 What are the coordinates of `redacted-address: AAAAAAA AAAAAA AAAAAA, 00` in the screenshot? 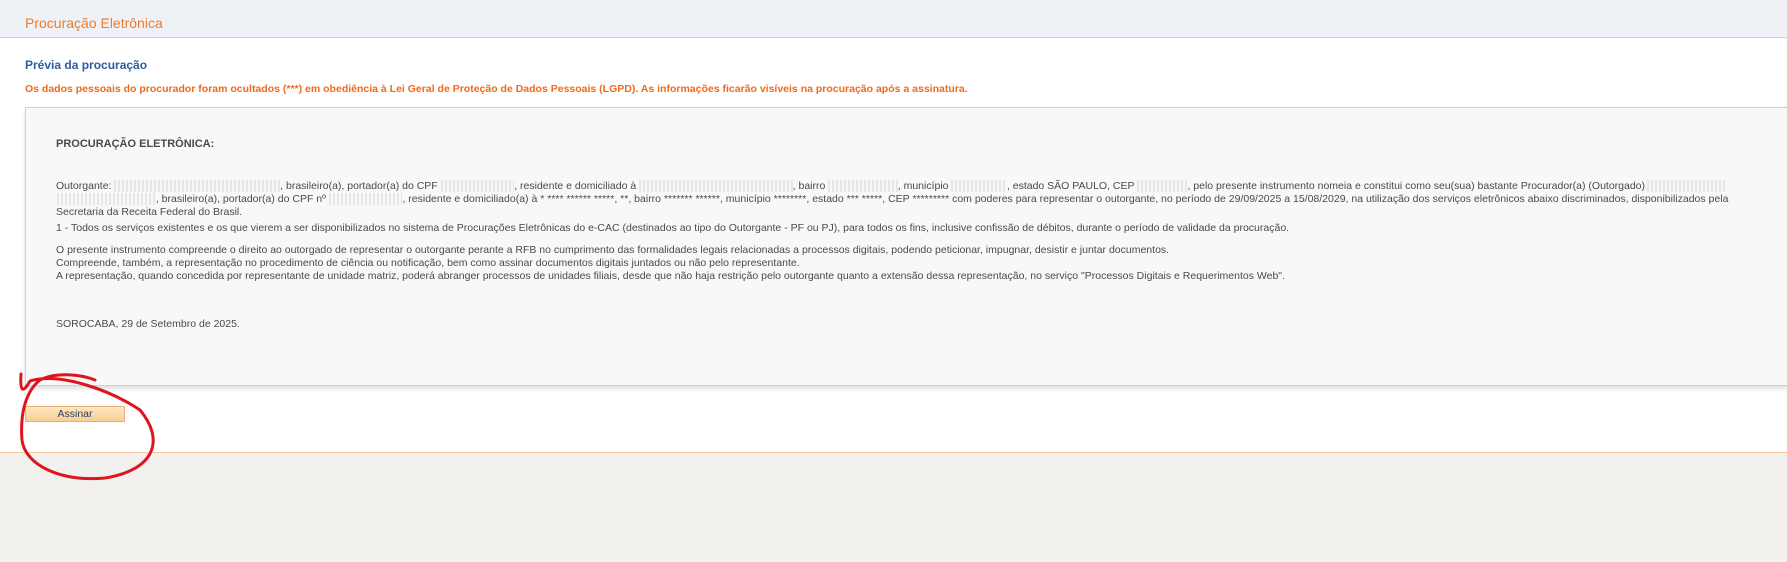 It's located at (715, 186).